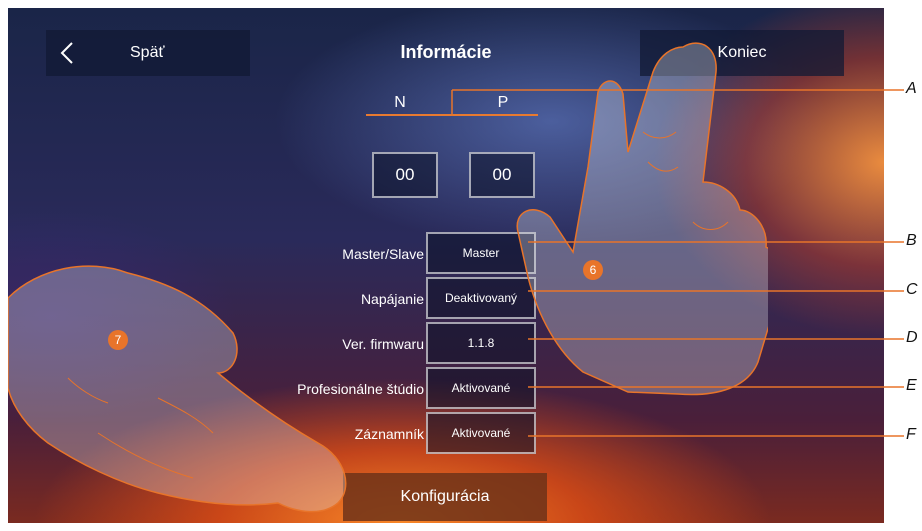 This screenshot has height=531, width=922. I want to click on n-label: N, so click(400, 102).